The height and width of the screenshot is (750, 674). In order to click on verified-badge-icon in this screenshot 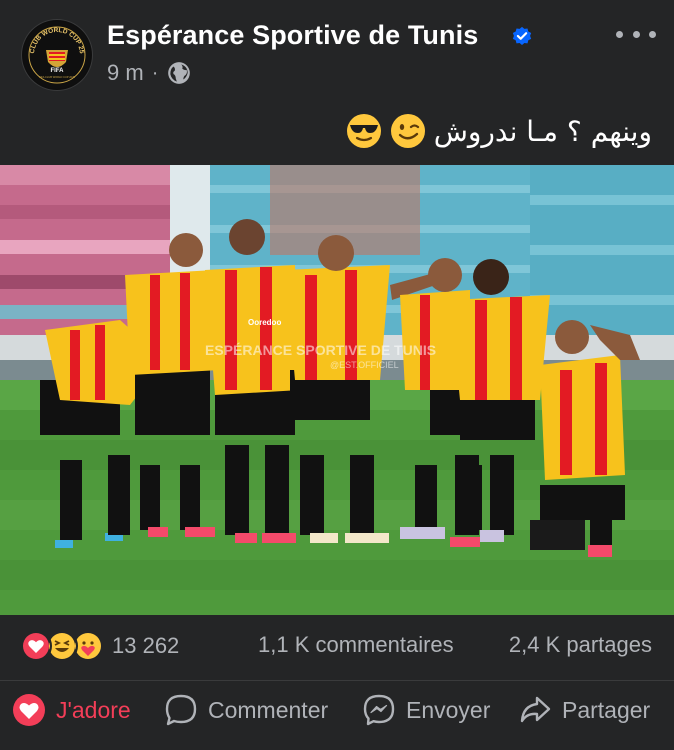, I will do `click(522, 35)`.